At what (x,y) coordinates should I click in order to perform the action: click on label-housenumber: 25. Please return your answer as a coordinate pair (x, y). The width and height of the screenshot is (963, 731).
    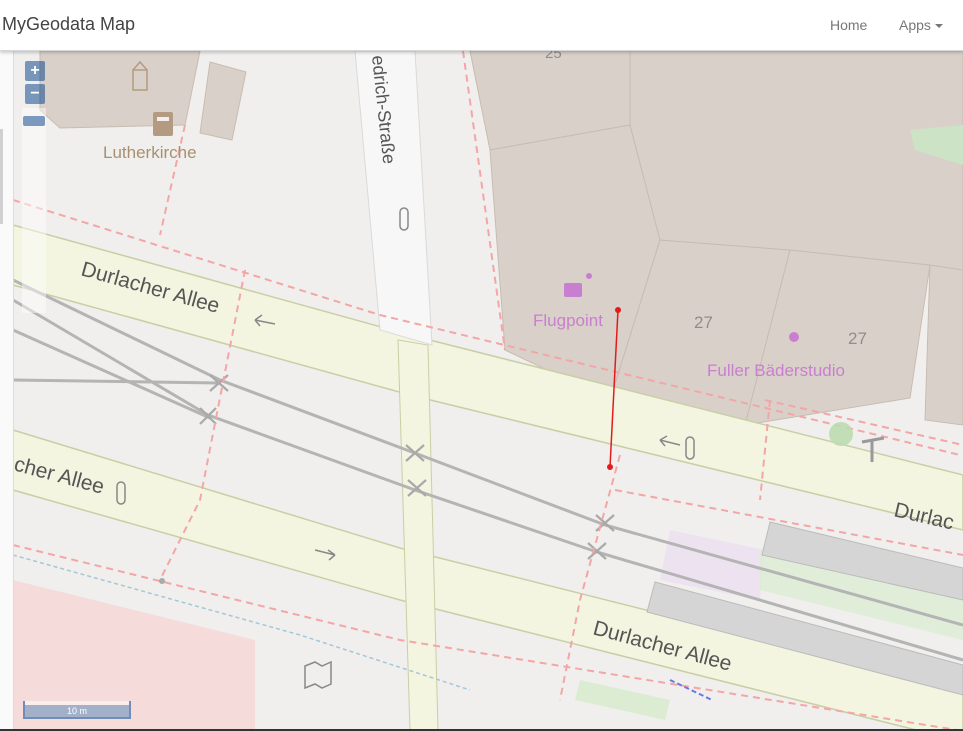
    Looking at the image, I should click on (553, 56).